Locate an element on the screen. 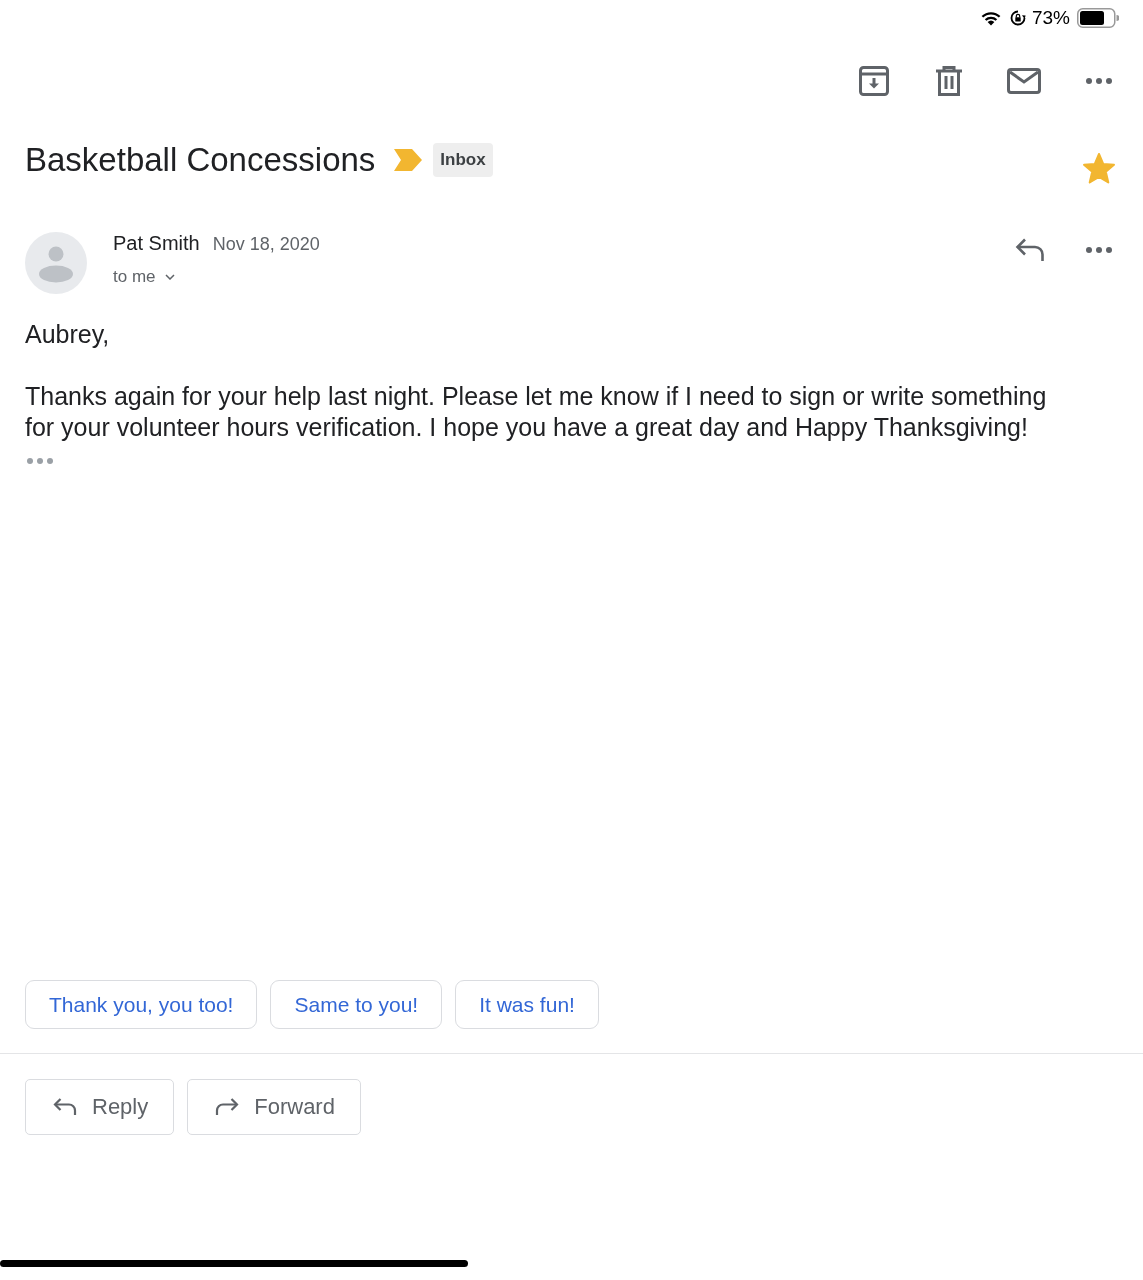  chevron-down-icon is located at coordinates (169, 277).